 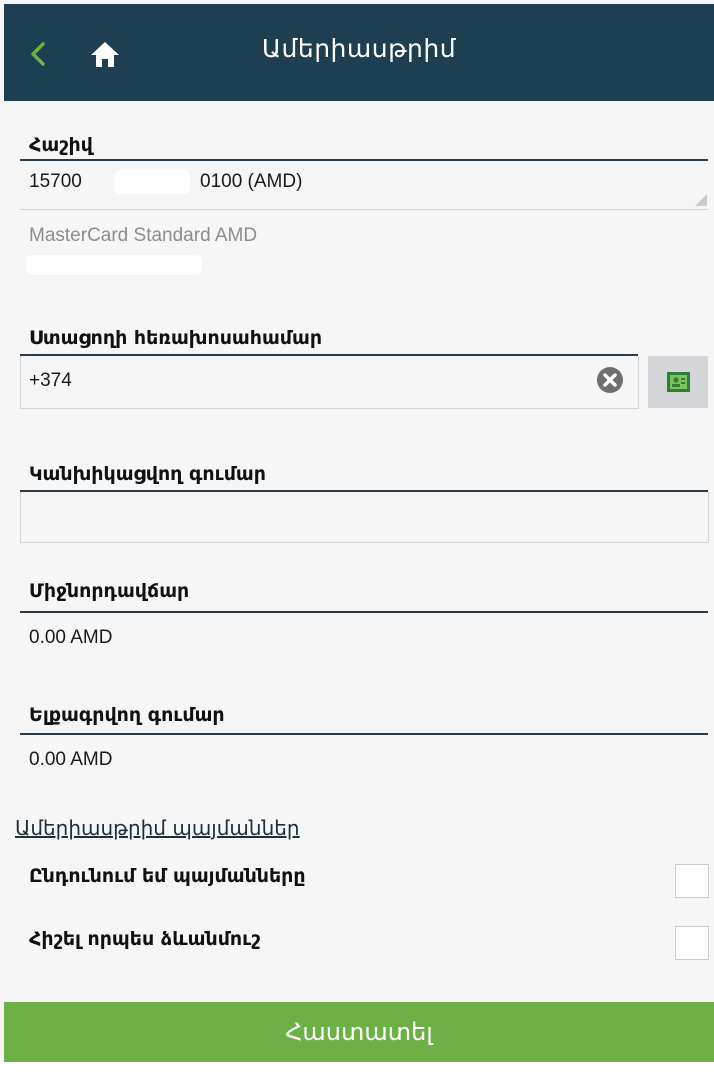 What do you see at coordinates (359, 48) in the screenshot?
I see `page-title: Ամերիասթրիմ` at bounding box center [359, 48].